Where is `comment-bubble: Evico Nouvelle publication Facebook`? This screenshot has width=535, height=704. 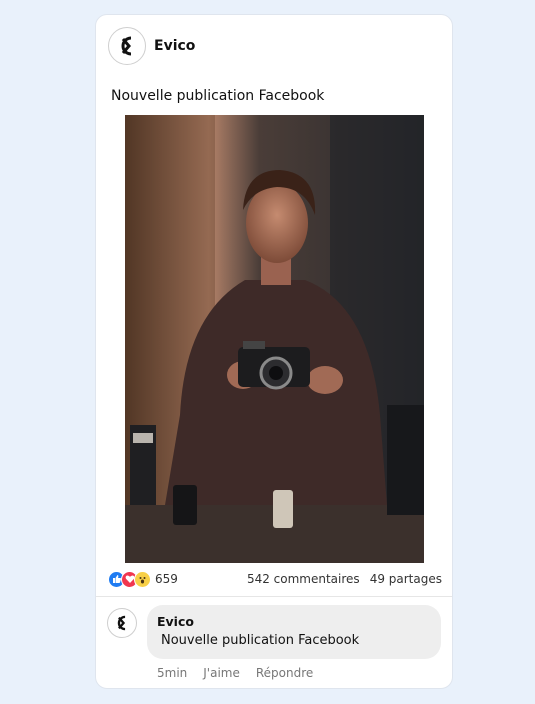 comment-bubble: Evico Nouvelle publication Facebook is located at coordinates (294, 632).